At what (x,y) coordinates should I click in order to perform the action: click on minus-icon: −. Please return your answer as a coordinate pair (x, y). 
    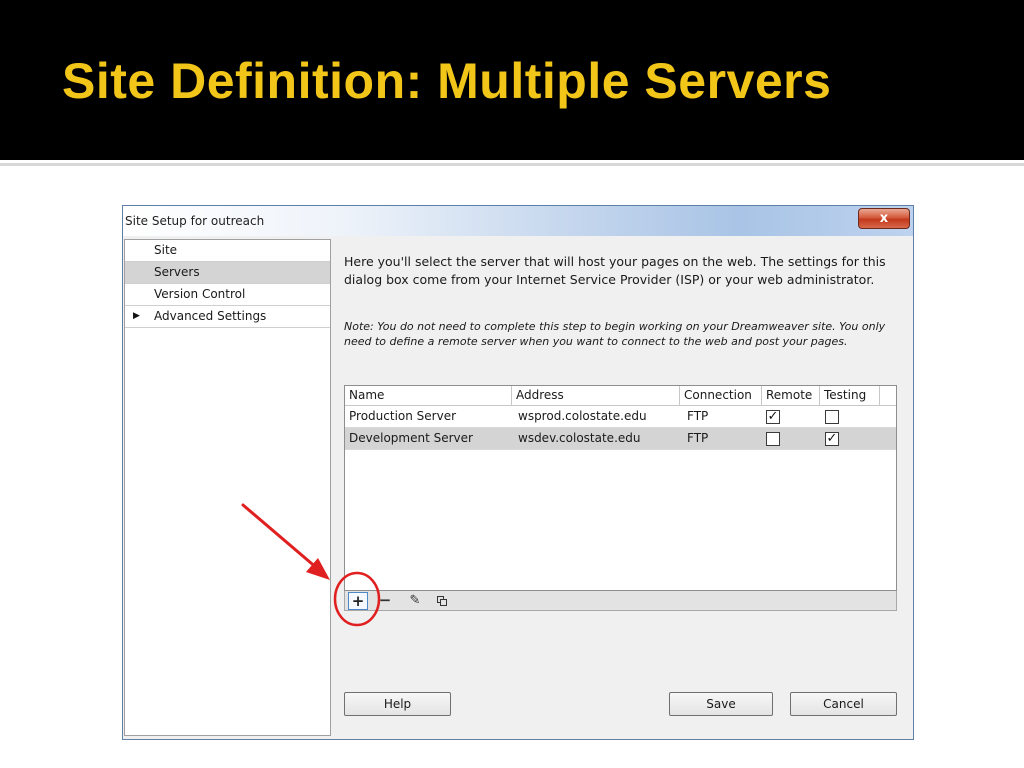
    Looking at the image, I should click on (385, 600).